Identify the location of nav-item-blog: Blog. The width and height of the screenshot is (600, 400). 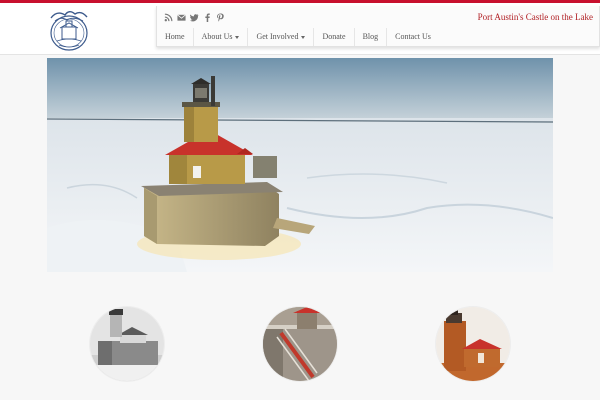
(371, 37).